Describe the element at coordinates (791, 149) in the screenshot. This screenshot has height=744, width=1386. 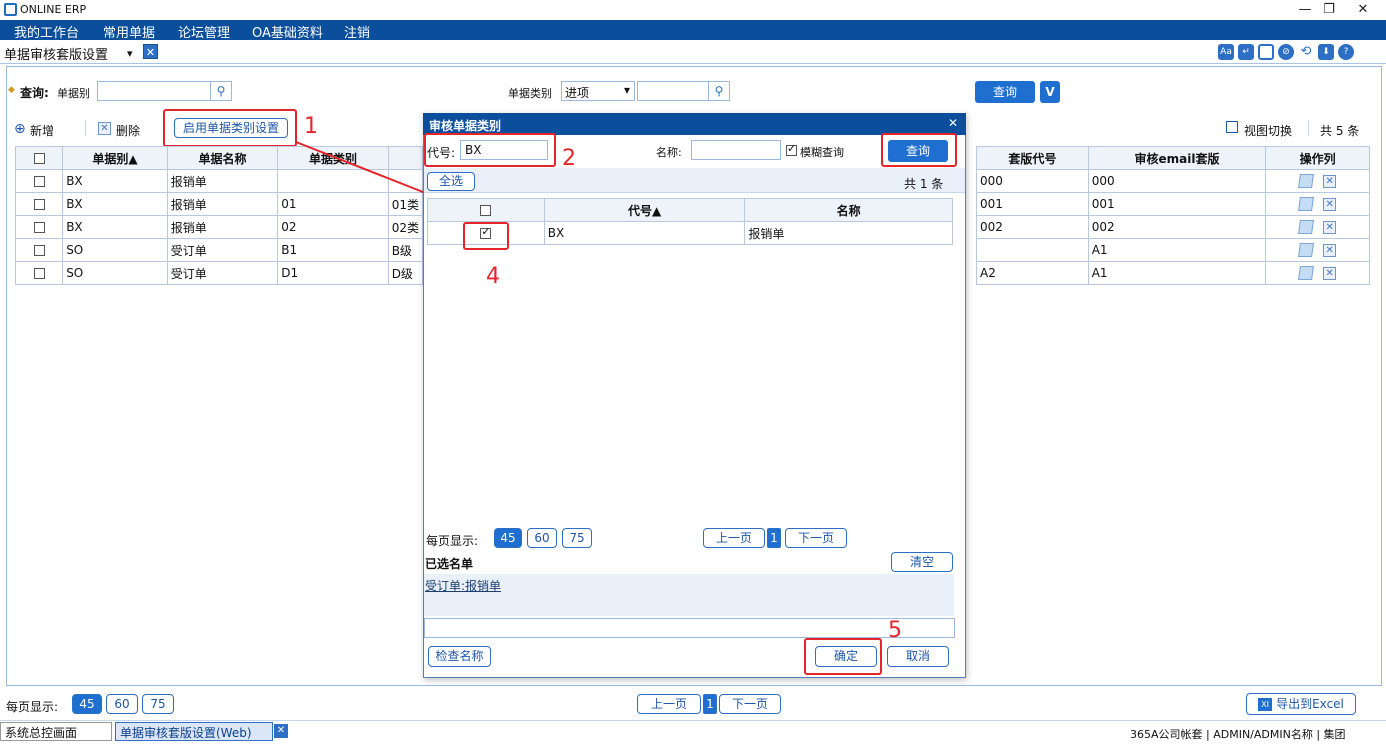
I see `fuzzy-checkbox` at that location.